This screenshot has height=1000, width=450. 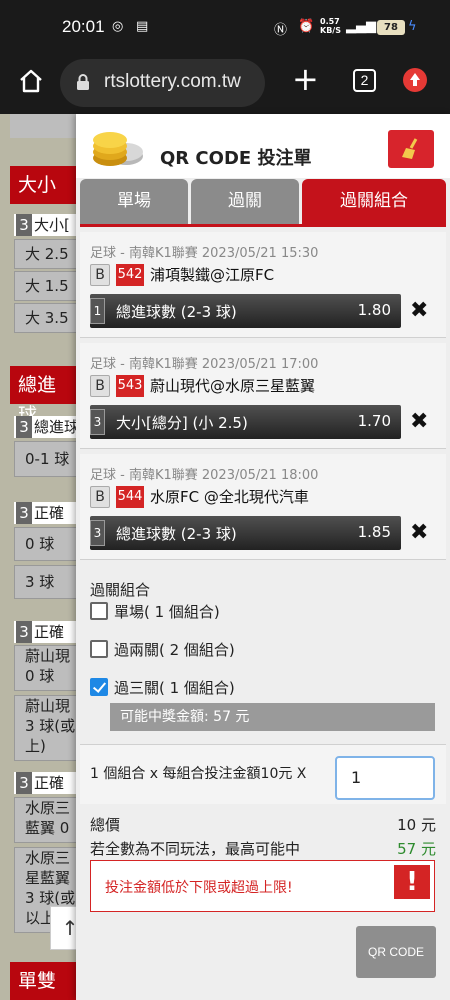 What do you see at coordinates (245, 533) in the screenshot?
I see `bet-pick: 3 總進球數 (2-3 球) 1.85` at bounding box center [245, 533].